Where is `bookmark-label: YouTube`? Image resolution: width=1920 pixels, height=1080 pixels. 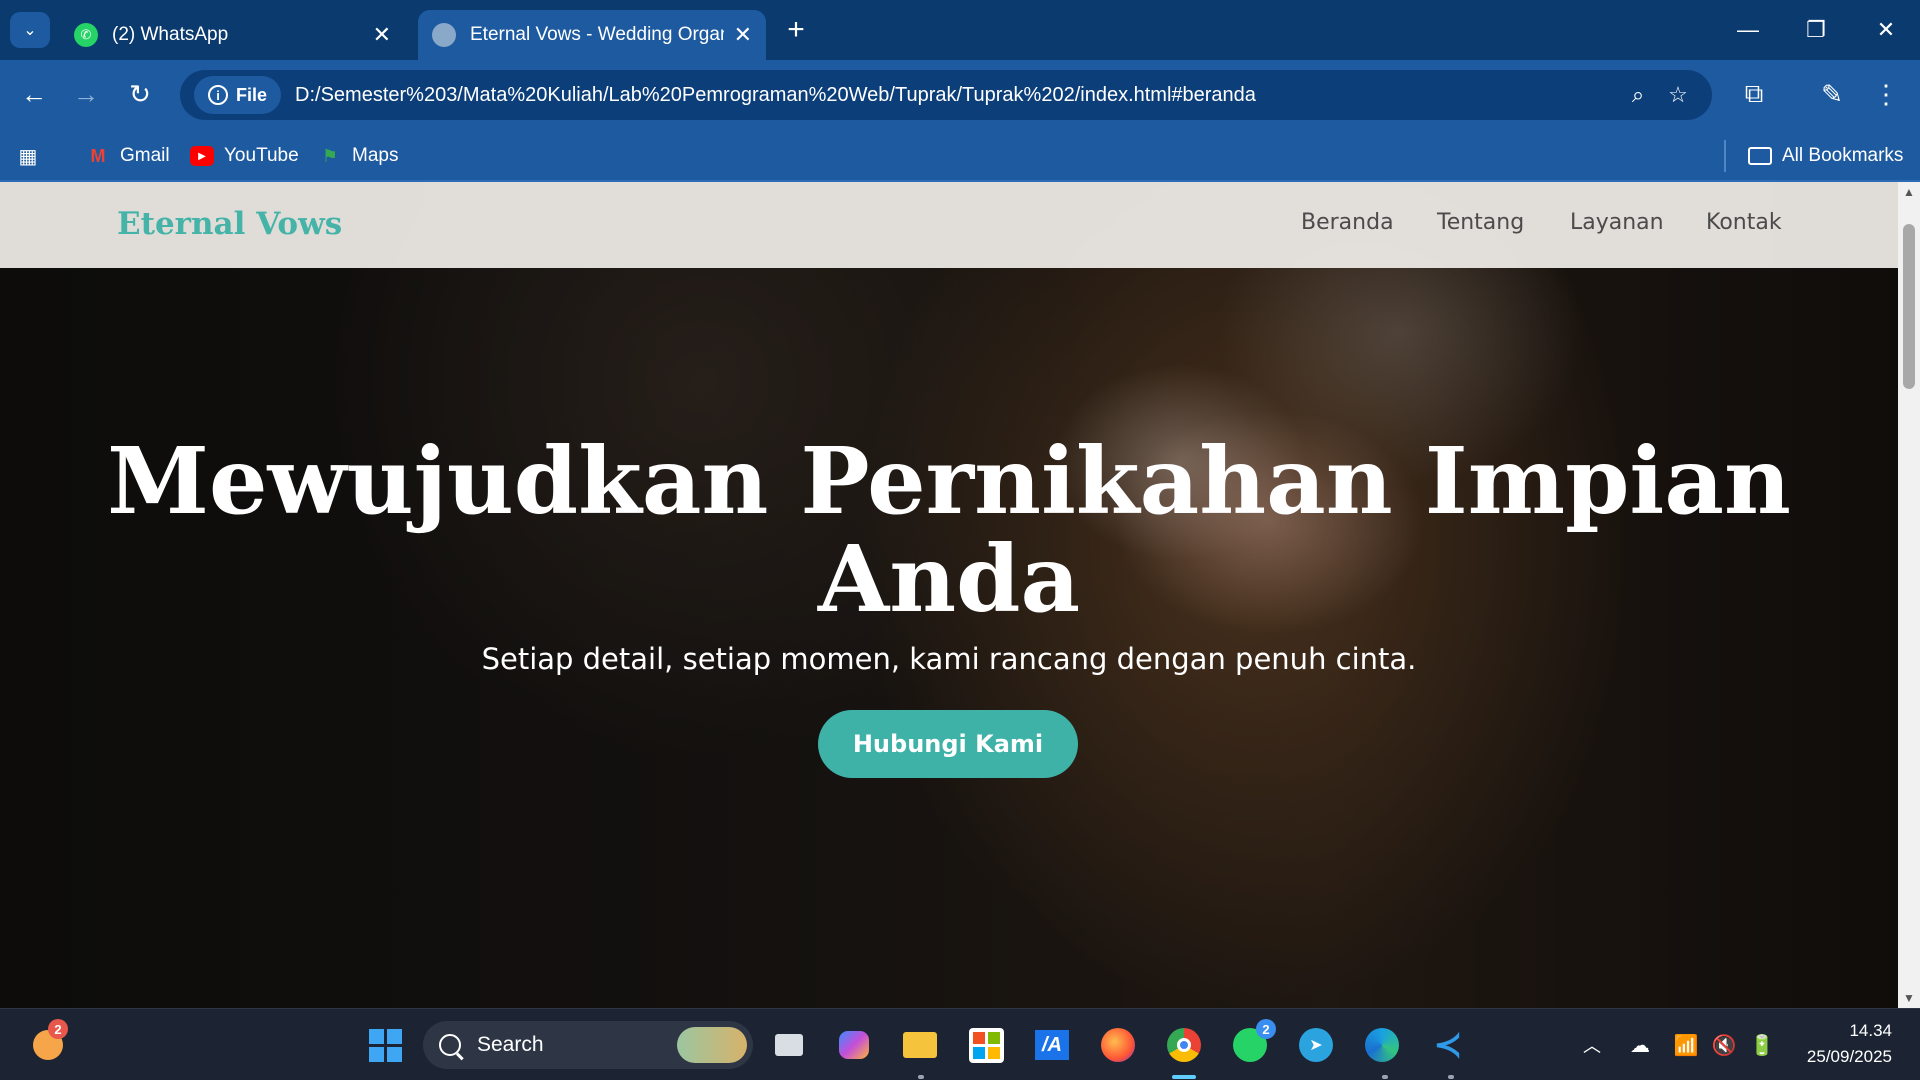 bookmark-label: YouTube is located at coordinates (261, 155).